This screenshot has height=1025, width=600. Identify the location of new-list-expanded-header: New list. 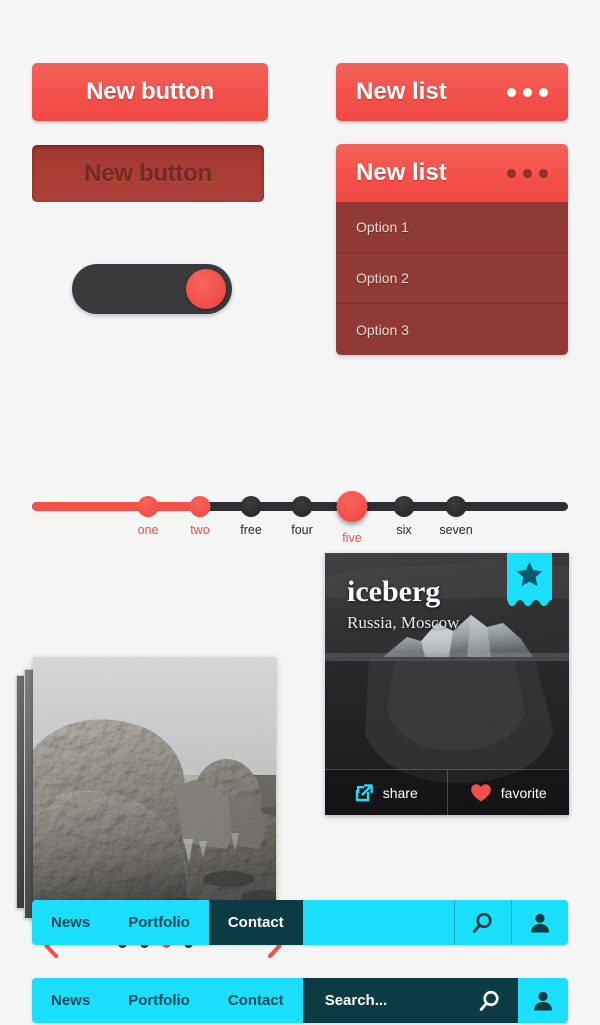
(452, 173).